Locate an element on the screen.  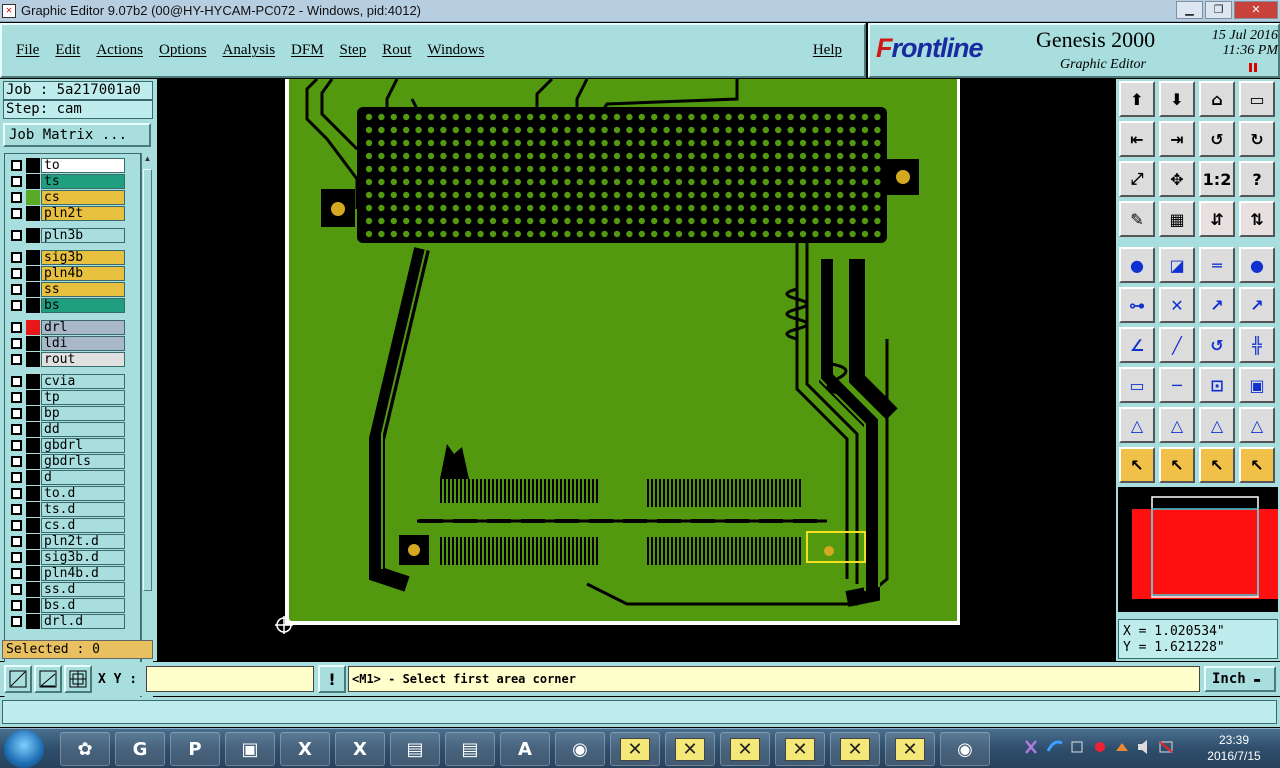
layer-row-bp: bp is located at coordinates (73, 413).